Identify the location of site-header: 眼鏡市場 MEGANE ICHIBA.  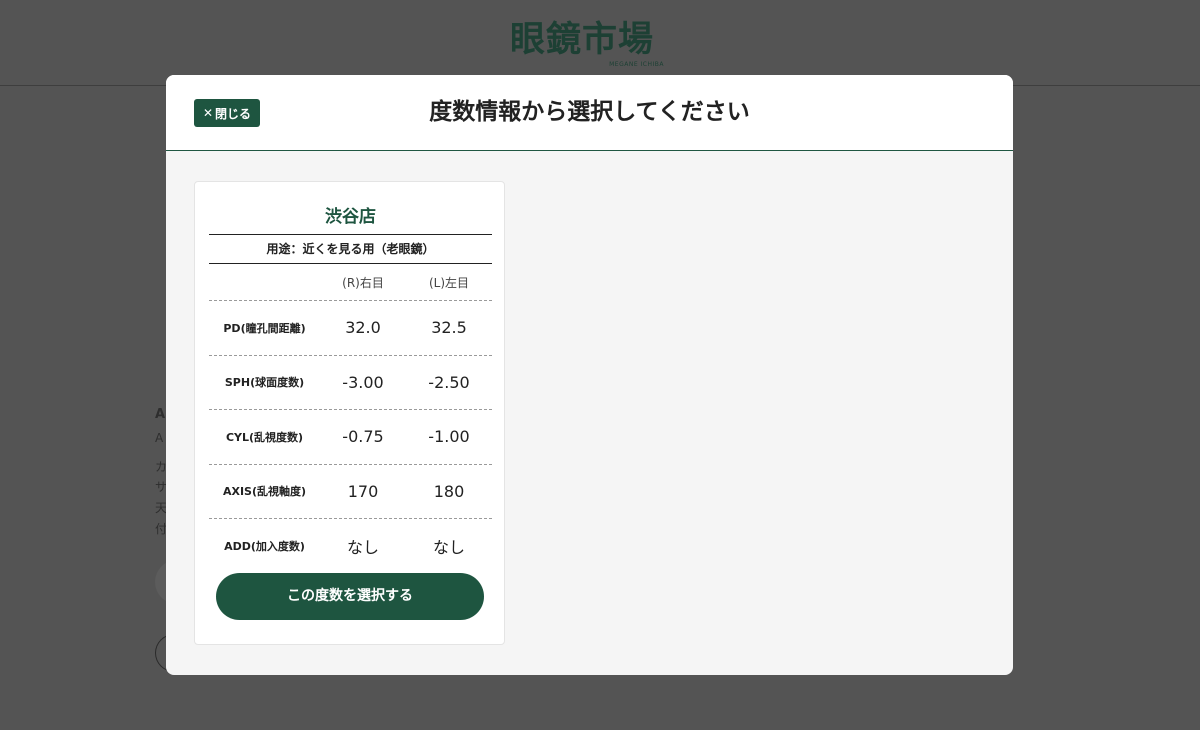
(600, 43).